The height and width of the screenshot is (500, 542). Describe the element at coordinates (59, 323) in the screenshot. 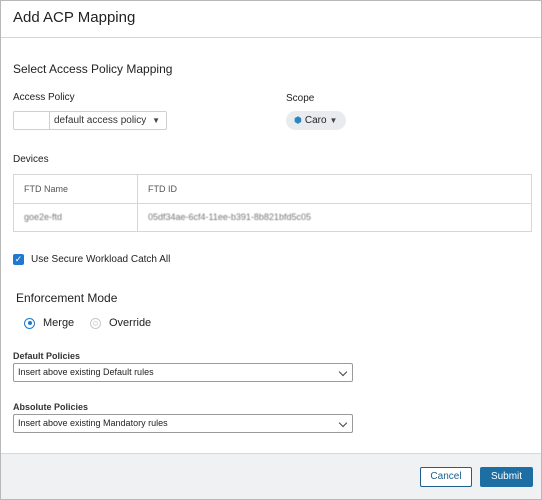

I see `merge-label: Merge` at that location.